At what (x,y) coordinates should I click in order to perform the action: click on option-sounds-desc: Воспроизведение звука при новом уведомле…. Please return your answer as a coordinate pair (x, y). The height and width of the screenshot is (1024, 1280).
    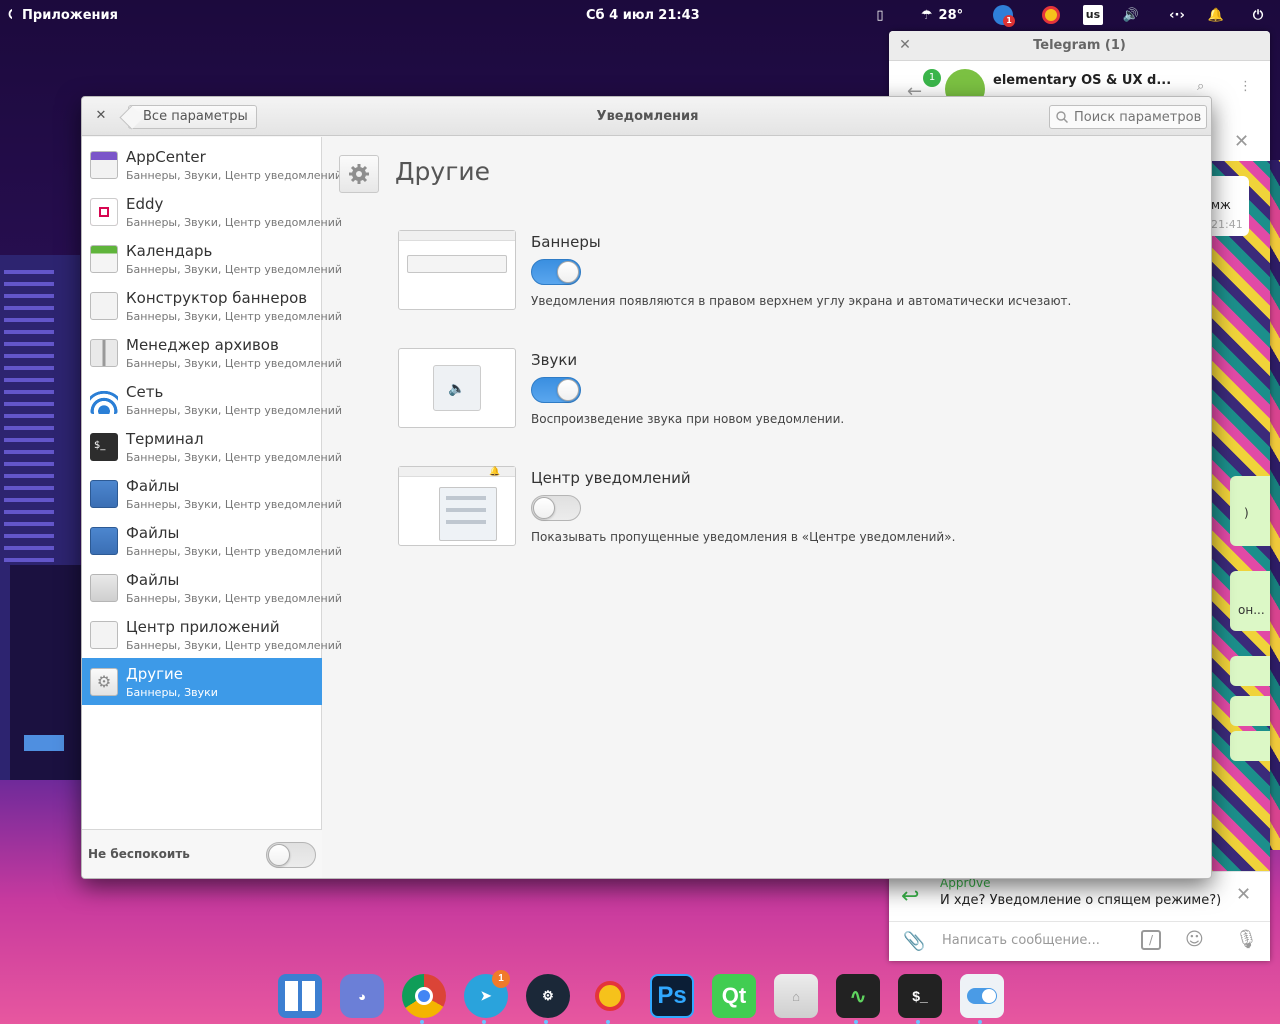
    Looking at the image, I should click on (688, 419).